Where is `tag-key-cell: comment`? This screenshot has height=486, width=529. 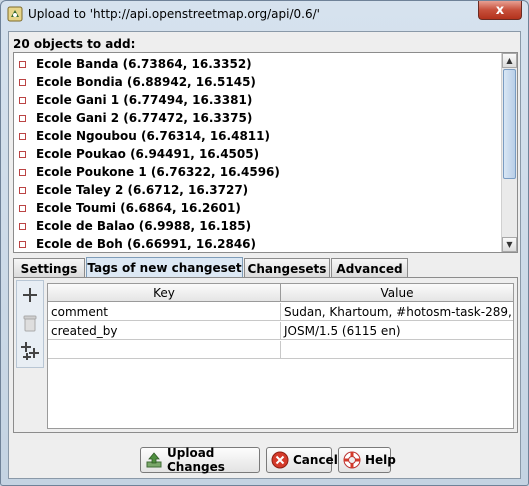
tag-key-cell: comment is located at coordinates (164, 312).